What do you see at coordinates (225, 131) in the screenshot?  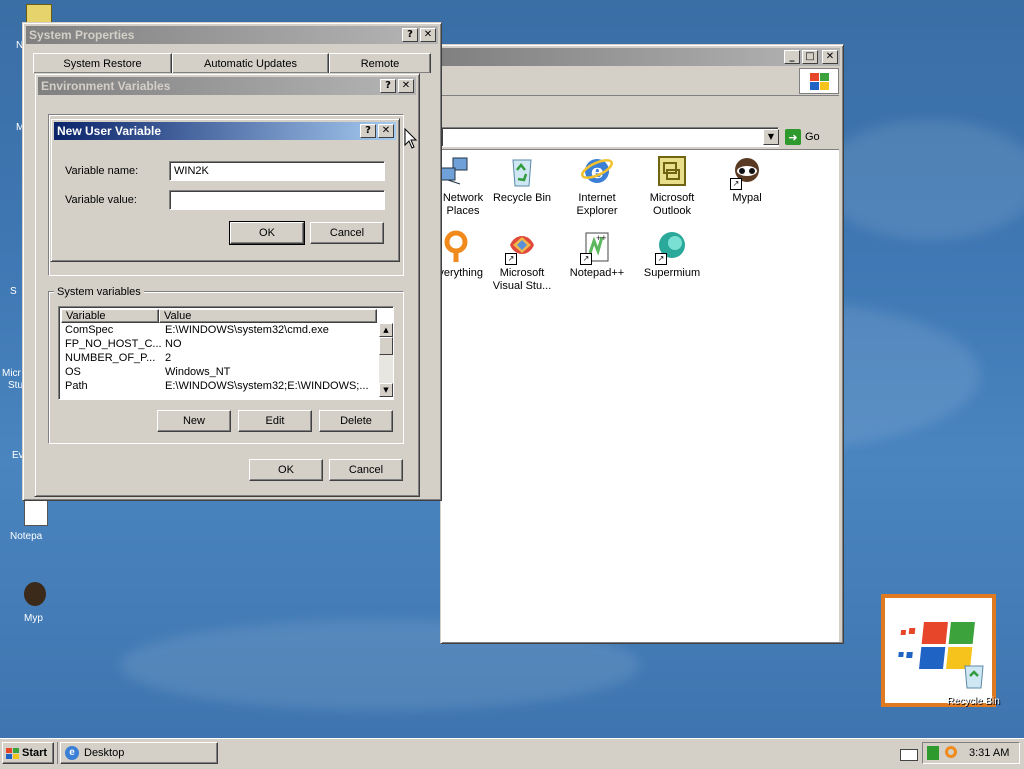 I see `new-user-variable-titlebar: New User Variable ? ✕` at bounding box center [225, 131].